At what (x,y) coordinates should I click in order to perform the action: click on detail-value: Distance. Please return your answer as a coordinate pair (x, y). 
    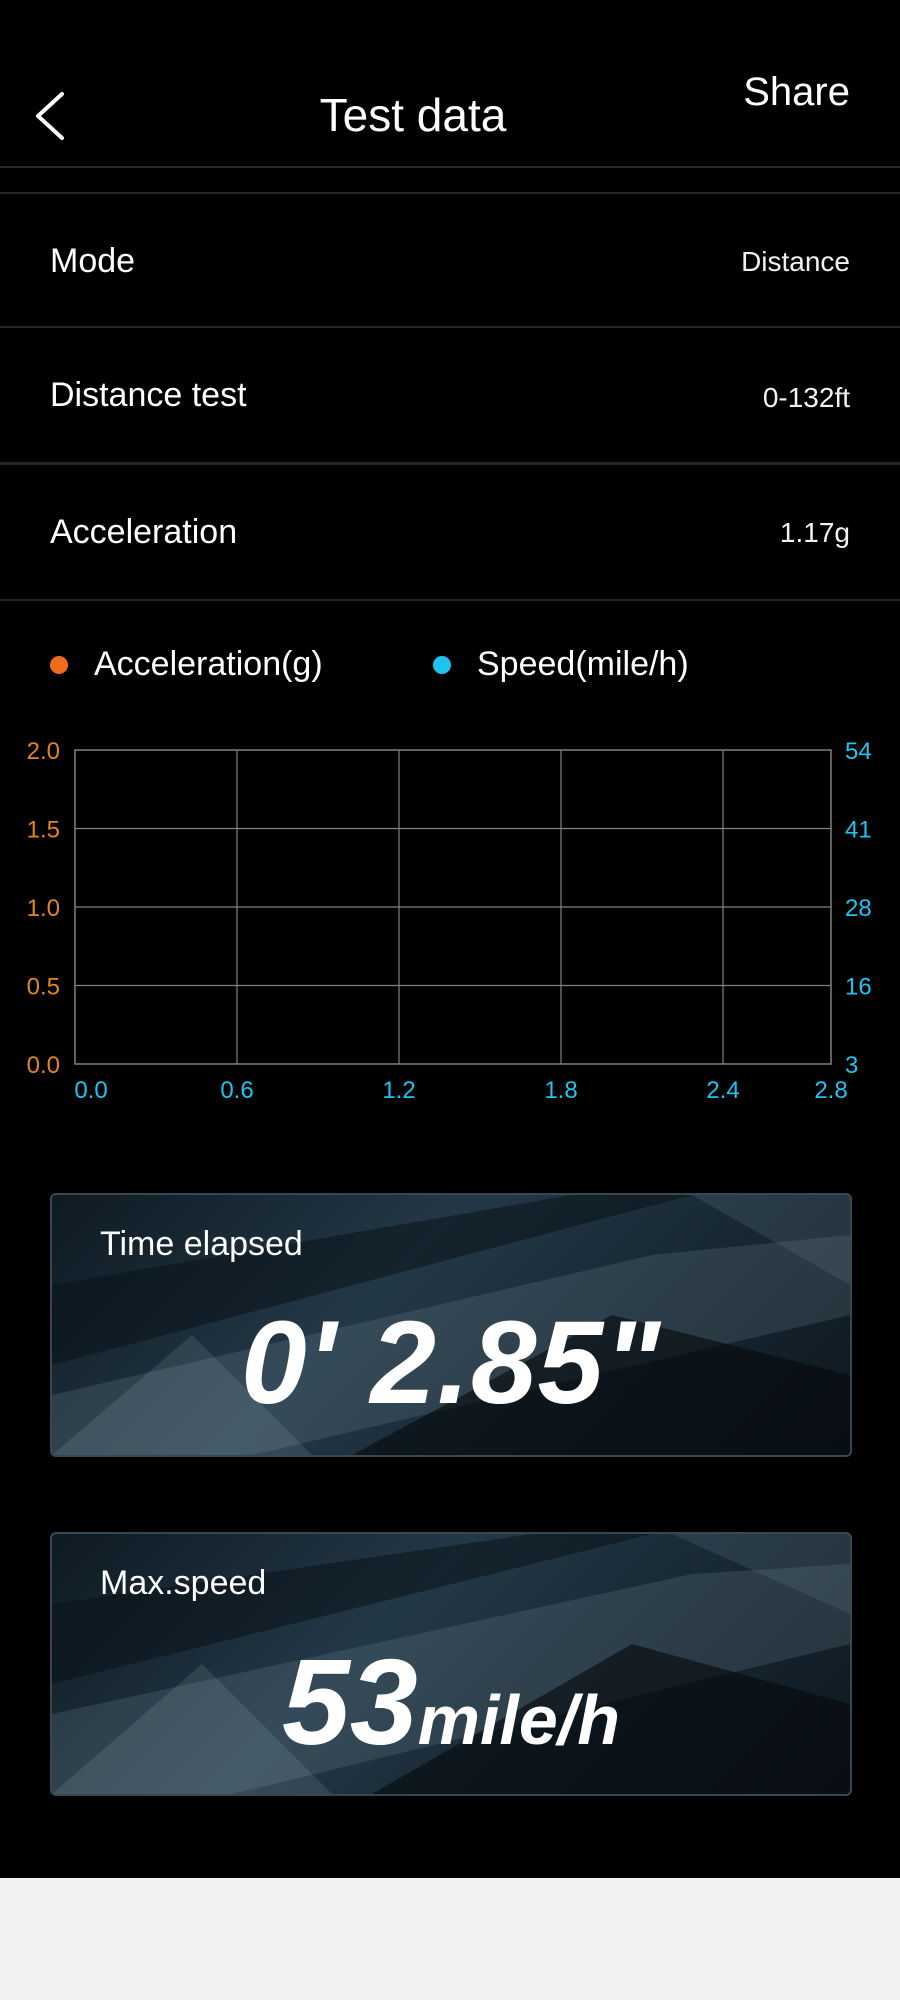
    Looking at the image, I should click on (795, 261).